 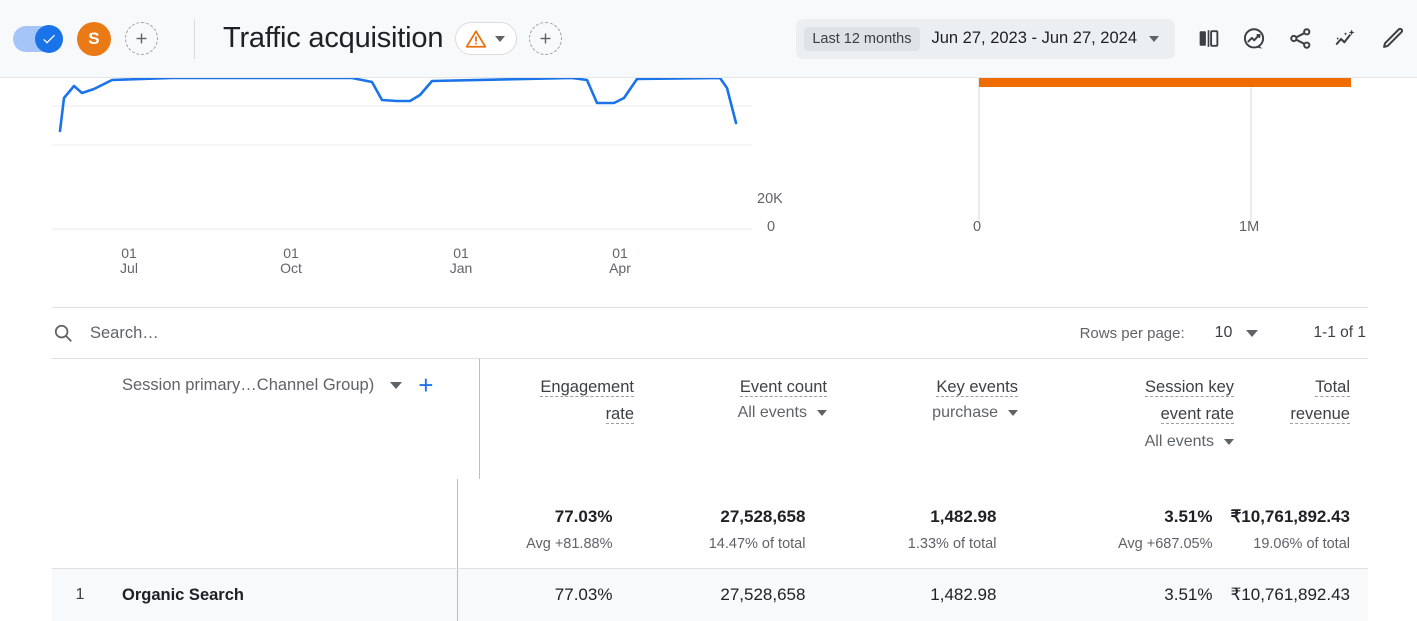 What do you see at coordinates (129, 260) in the screenshot?
I see `x-axis-tick-jul: 01 Jul` at bounding box center [129, 260].